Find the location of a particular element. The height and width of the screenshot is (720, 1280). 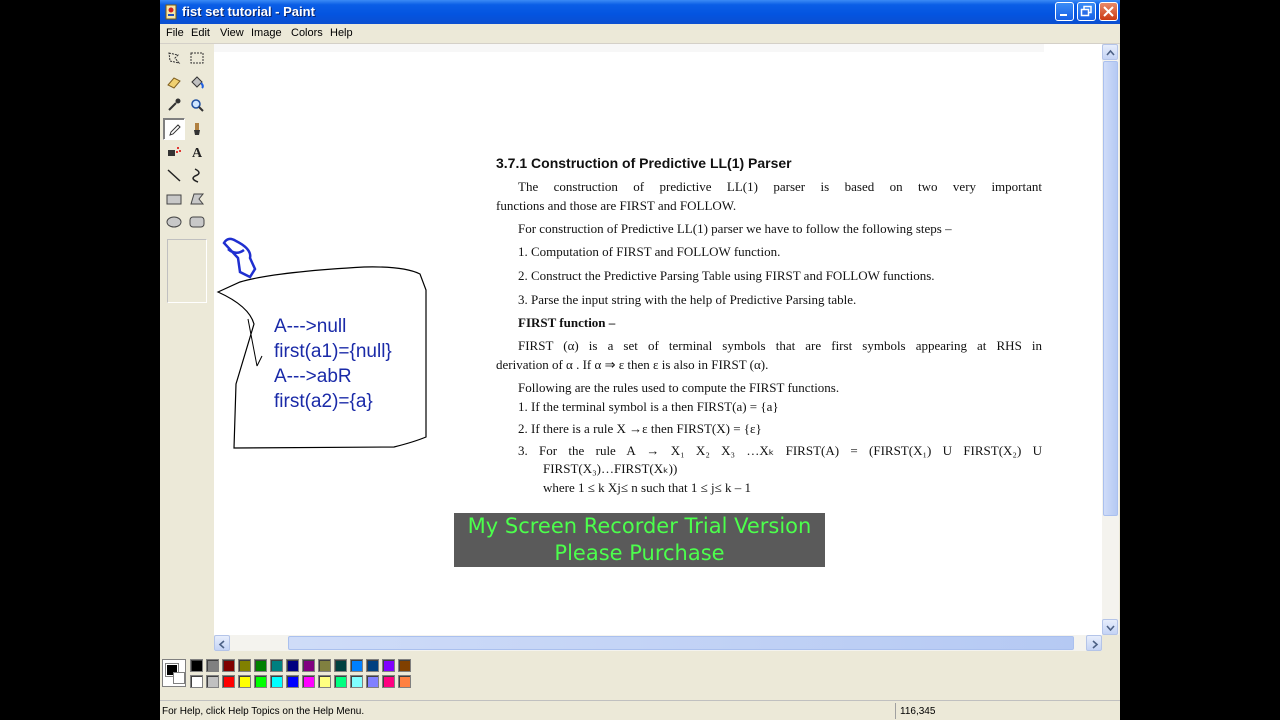

line-icon is located at coordinates (174, 175).